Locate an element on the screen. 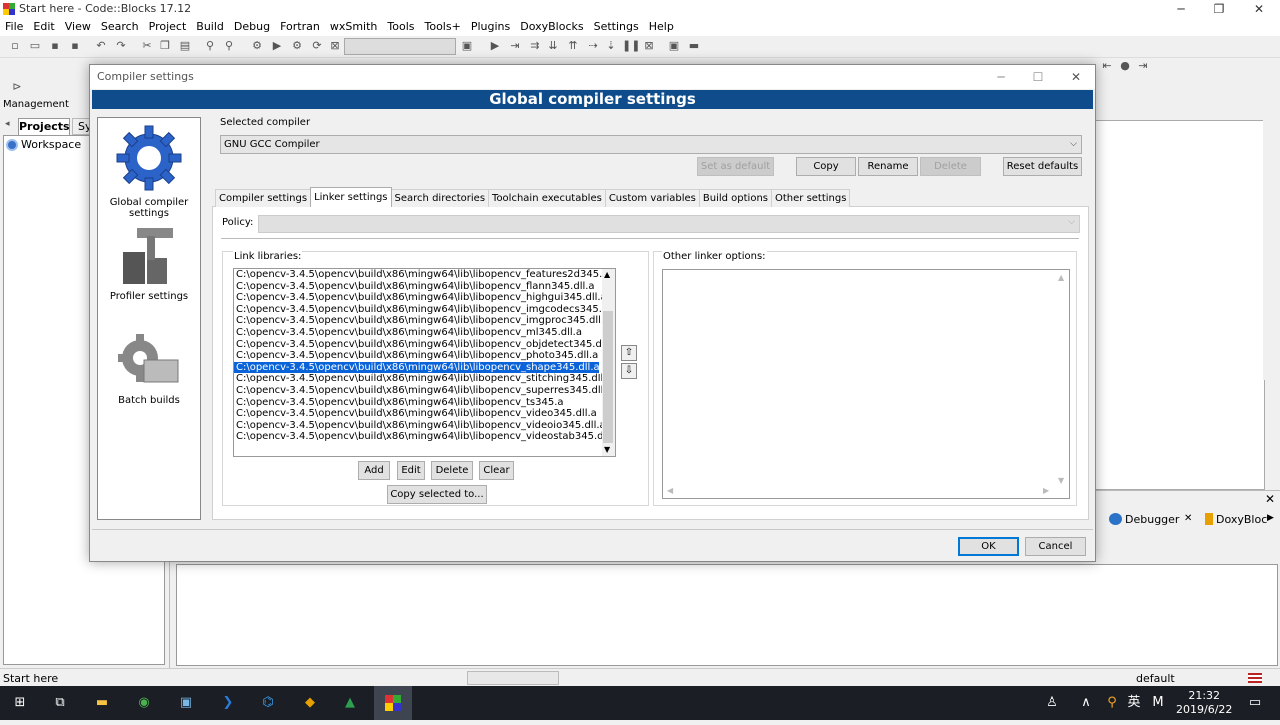  tab-debugger: Debugger is located at coordinates (1152, 519).